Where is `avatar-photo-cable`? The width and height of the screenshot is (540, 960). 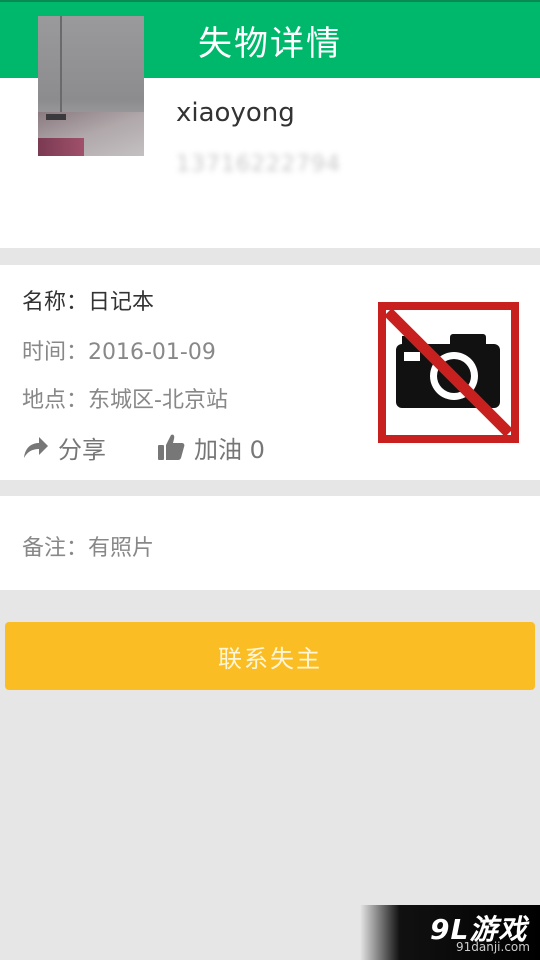
avatar-photo-cable is located at coordinates (61, 66).